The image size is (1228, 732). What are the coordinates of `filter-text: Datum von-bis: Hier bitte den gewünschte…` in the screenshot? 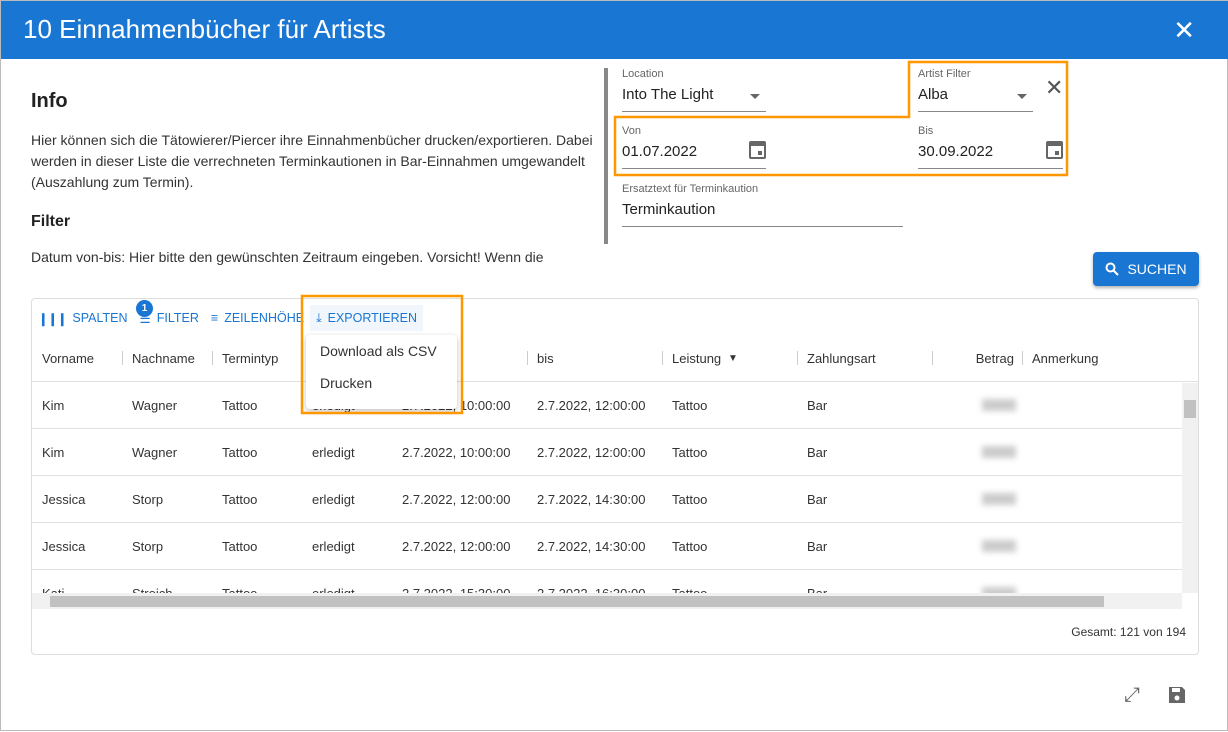 It's located at (287, 257).